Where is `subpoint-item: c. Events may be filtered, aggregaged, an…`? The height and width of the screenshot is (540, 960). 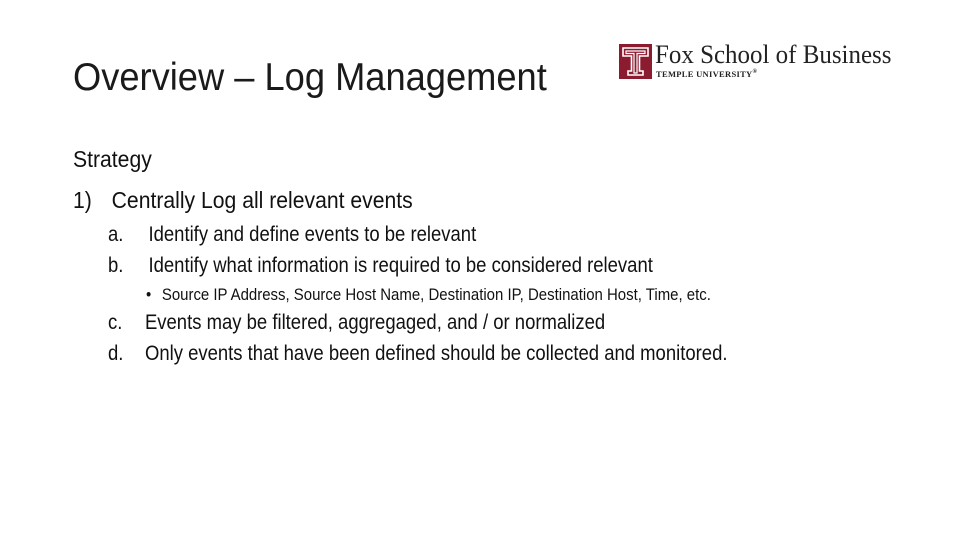 subpoint-item: c. Events may be filtered, aggregaged, an… is located at coordinates (356, 323).